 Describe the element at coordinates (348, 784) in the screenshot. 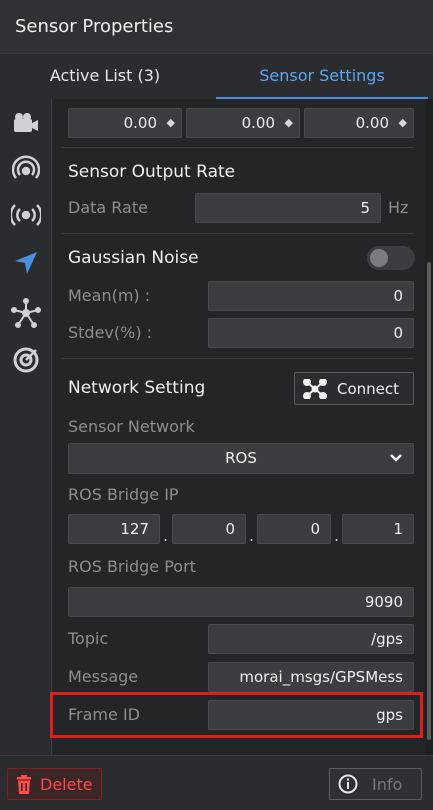

I see `info-icon` at that location.